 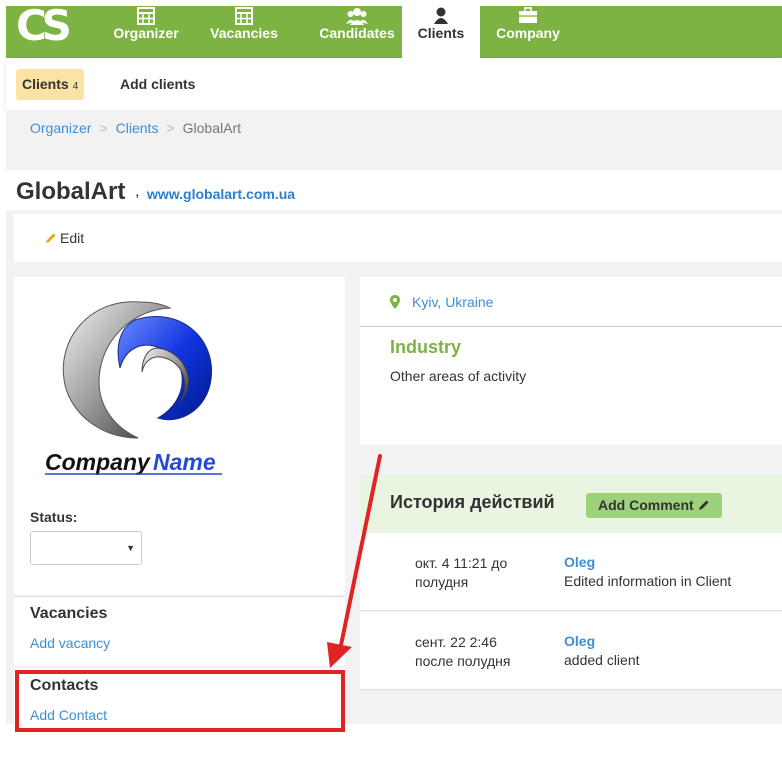 I want to click on history-action: Edited information in Client, so click(x=648, y=581).